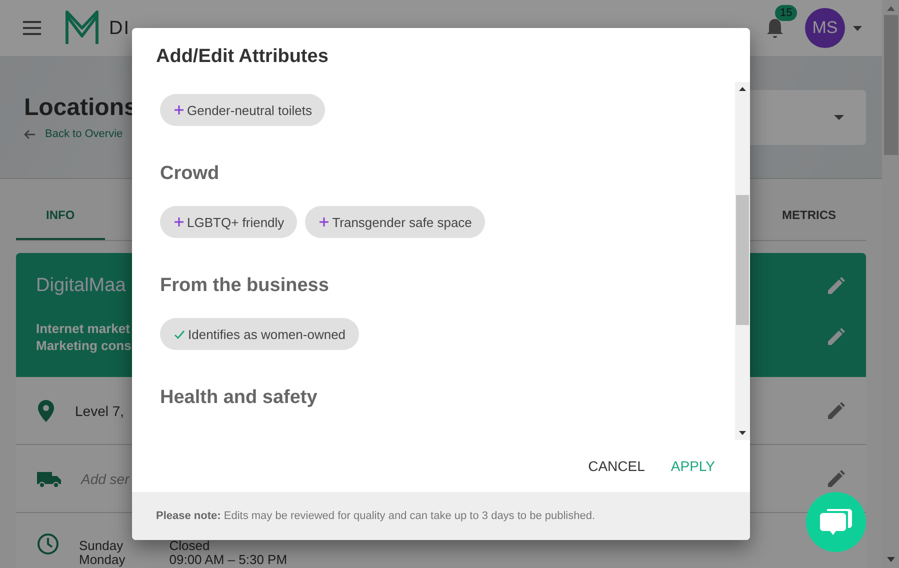 This screenshot has height=568, width=899. I want to click on scroll-down-icon, so click(742, 433).